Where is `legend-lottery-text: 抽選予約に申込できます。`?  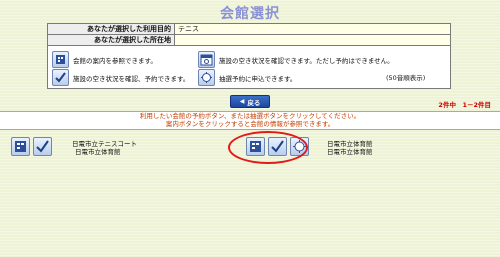 legend-lottery-text: 抽選予約に申込できます。 is located at coordinates (258, 78).